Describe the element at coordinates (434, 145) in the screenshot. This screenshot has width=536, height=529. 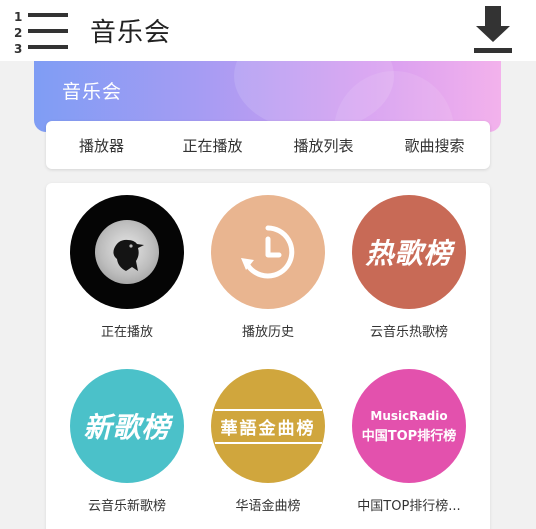
I see `tab-song-search: 歌曲搜索` at that location.